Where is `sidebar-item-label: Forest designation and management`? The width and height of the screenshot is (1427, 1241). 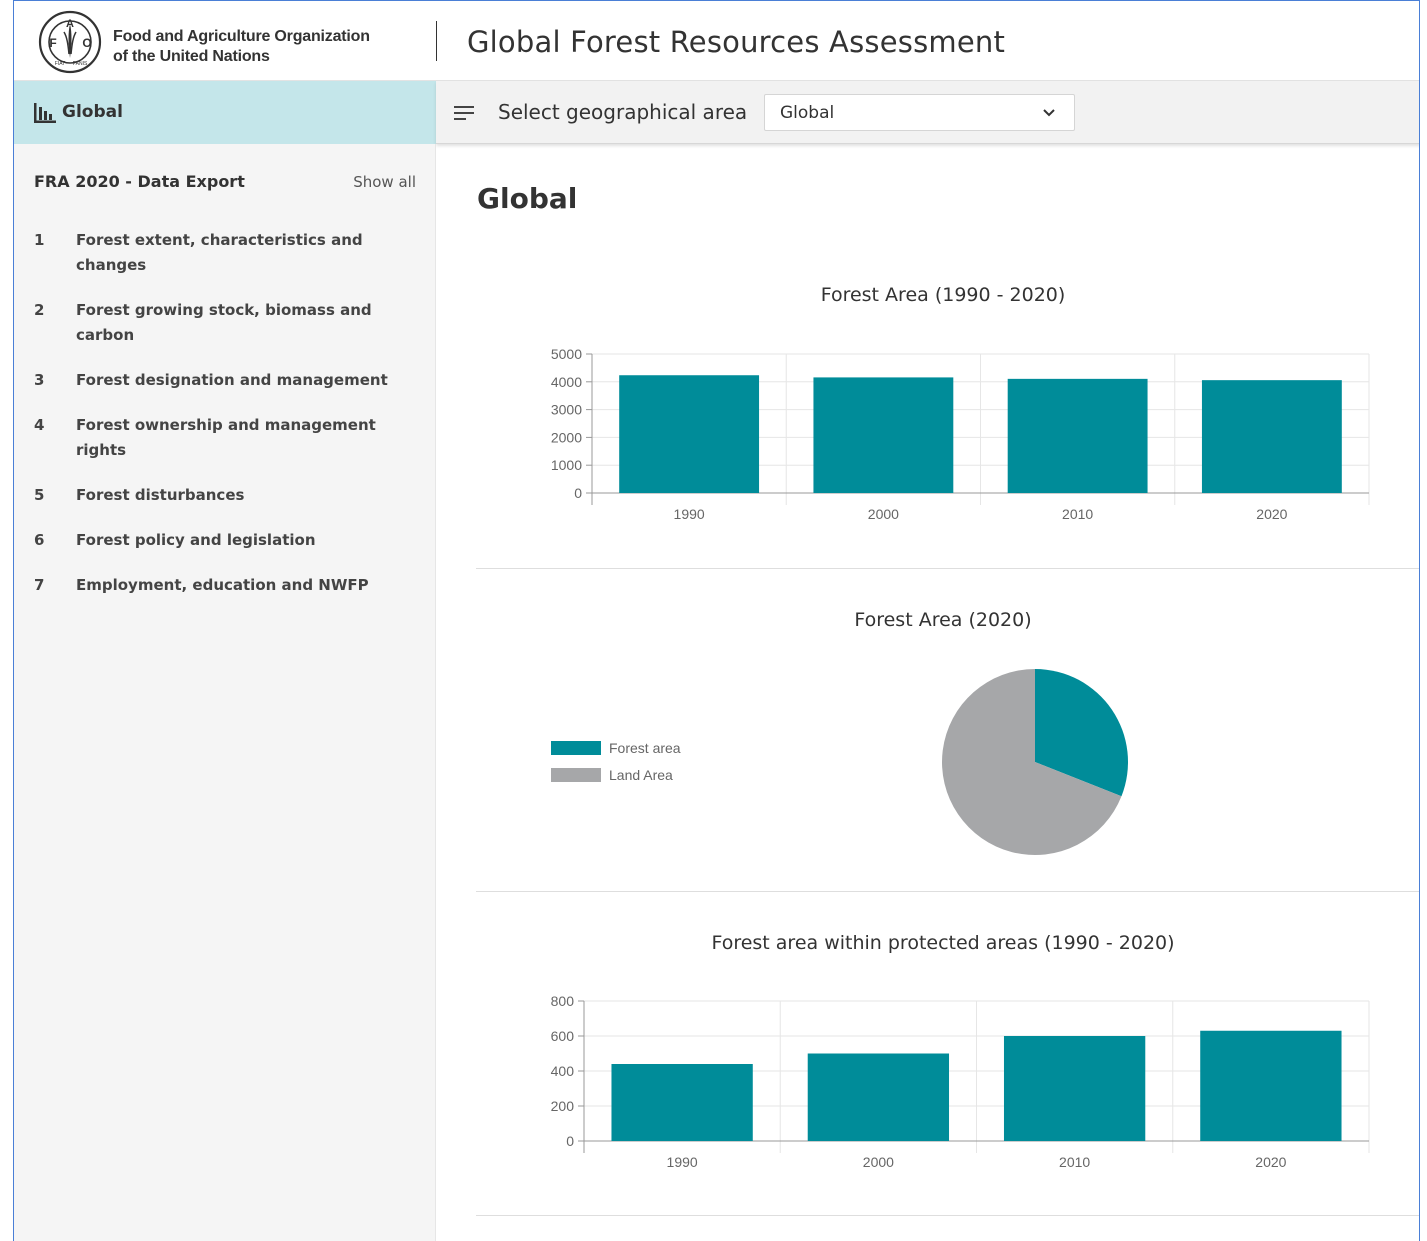
sidebar-item-label: Forest designation and management is located at coordinates (232, 380).